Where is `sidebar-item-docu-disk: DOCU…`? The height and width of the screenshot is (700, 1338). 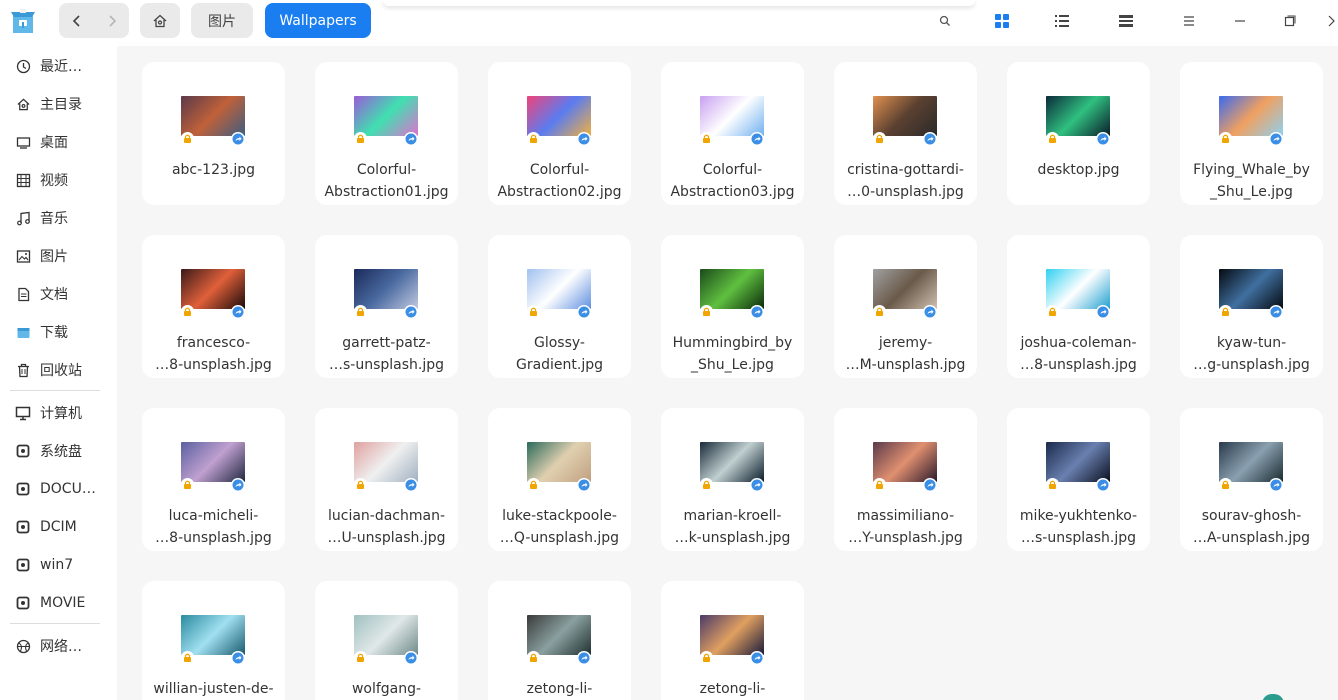 sidebar-item-docu-disk: DOCU… is located at coordinates (58, 489).